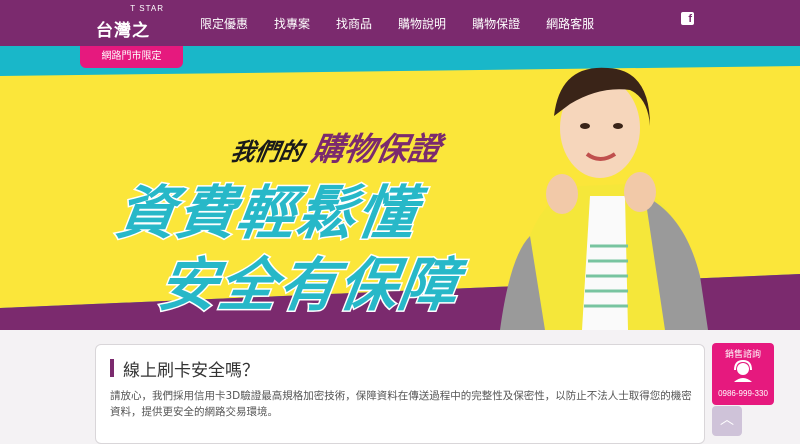 This screenshot has width=800, height=444. I want to click on nav-item-products: 找商品, so click(354, 23).